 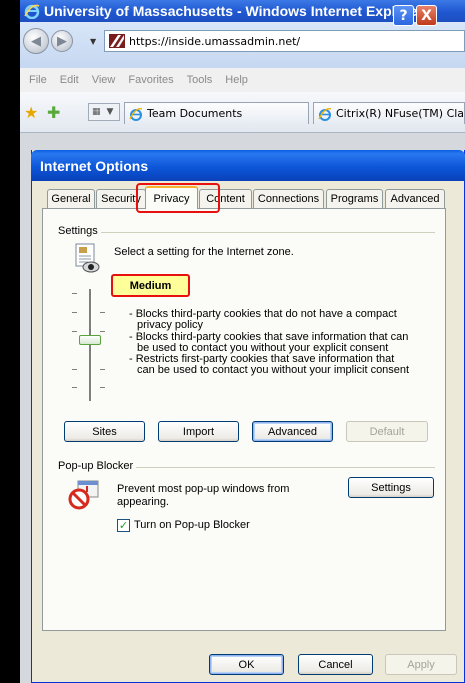 I want to click on address-toolbar: ◀ ▶ ▼ https://inside.umassadmin.net/, so click(x=242, y=45).